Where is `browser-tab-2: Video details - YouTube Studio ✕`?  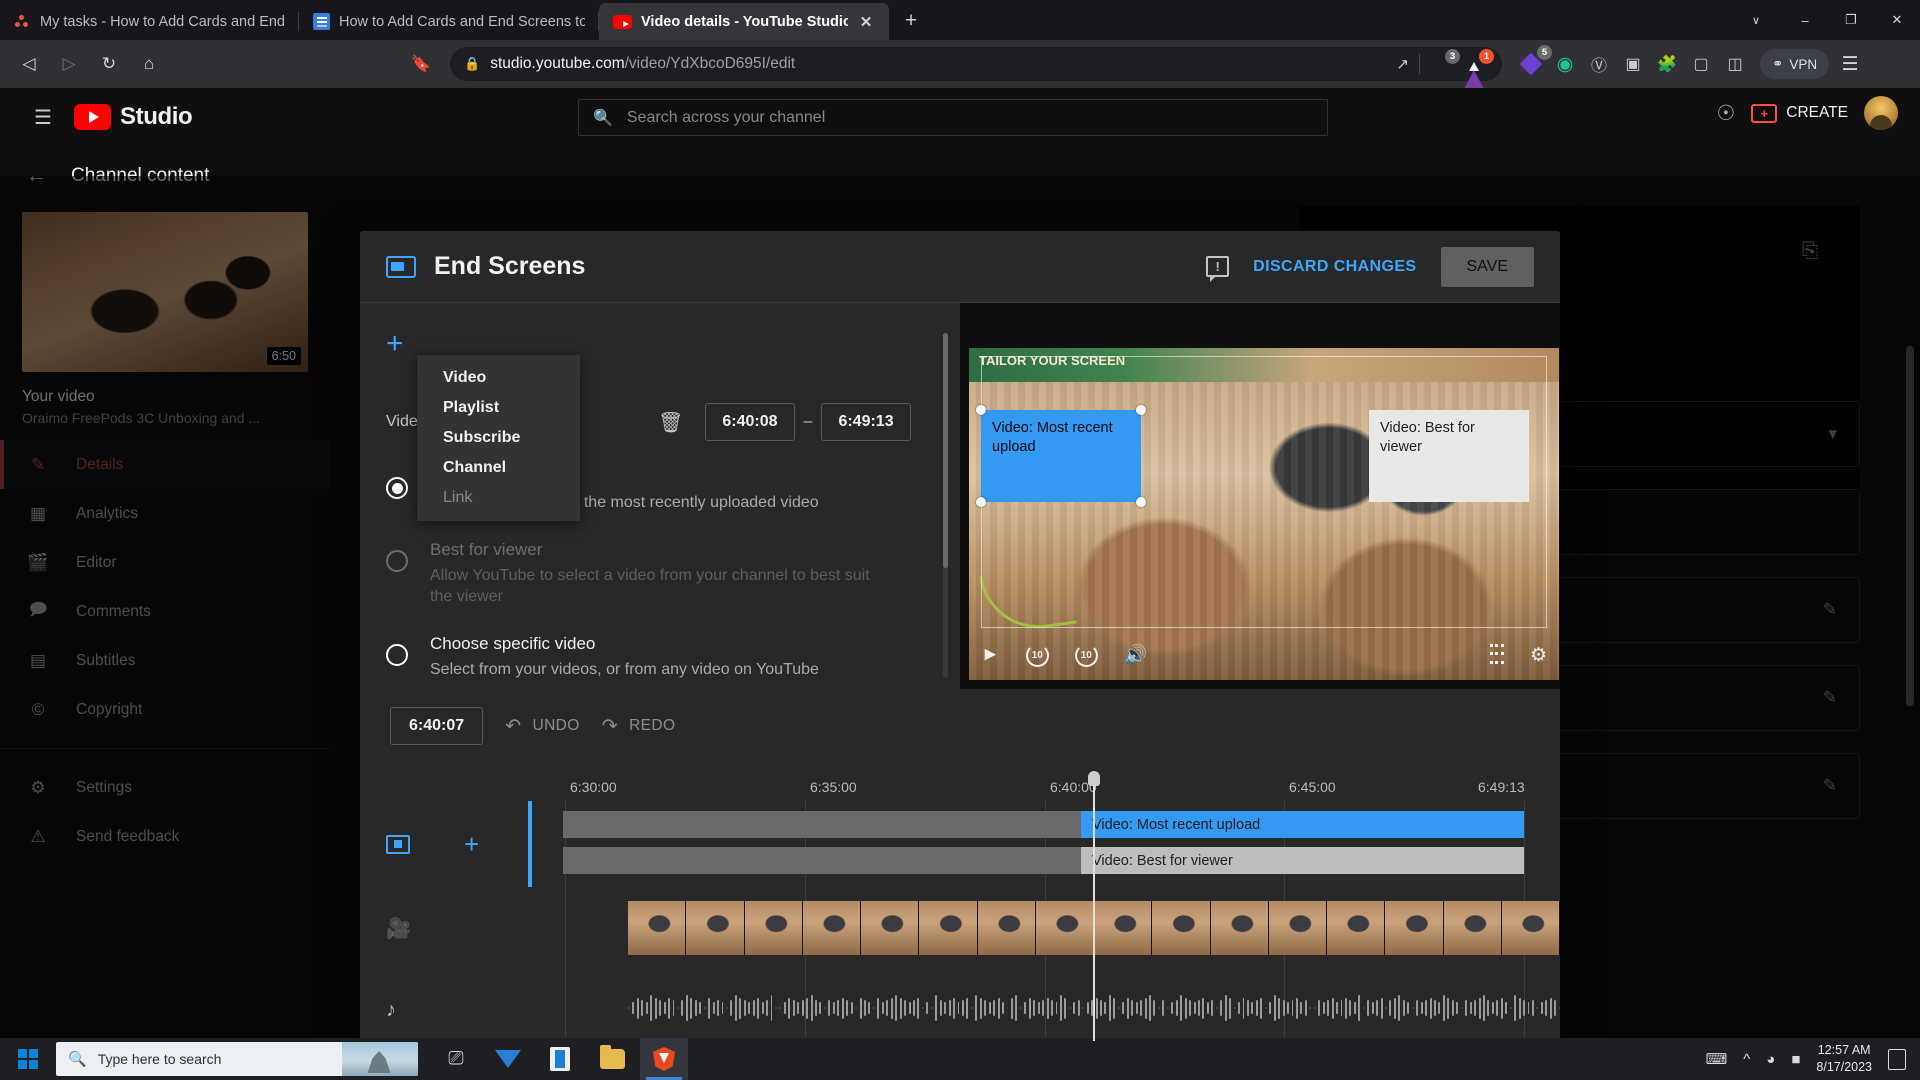
browser-tab-2: Video details - YouTube Studio ✕ is located at coordinates (744, 21).